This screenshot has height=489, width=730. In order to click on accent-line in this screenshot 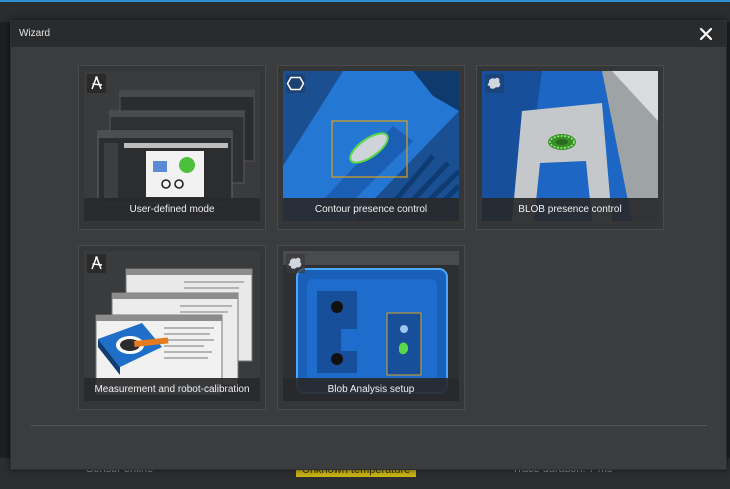, I will do `click(365, 1)`.